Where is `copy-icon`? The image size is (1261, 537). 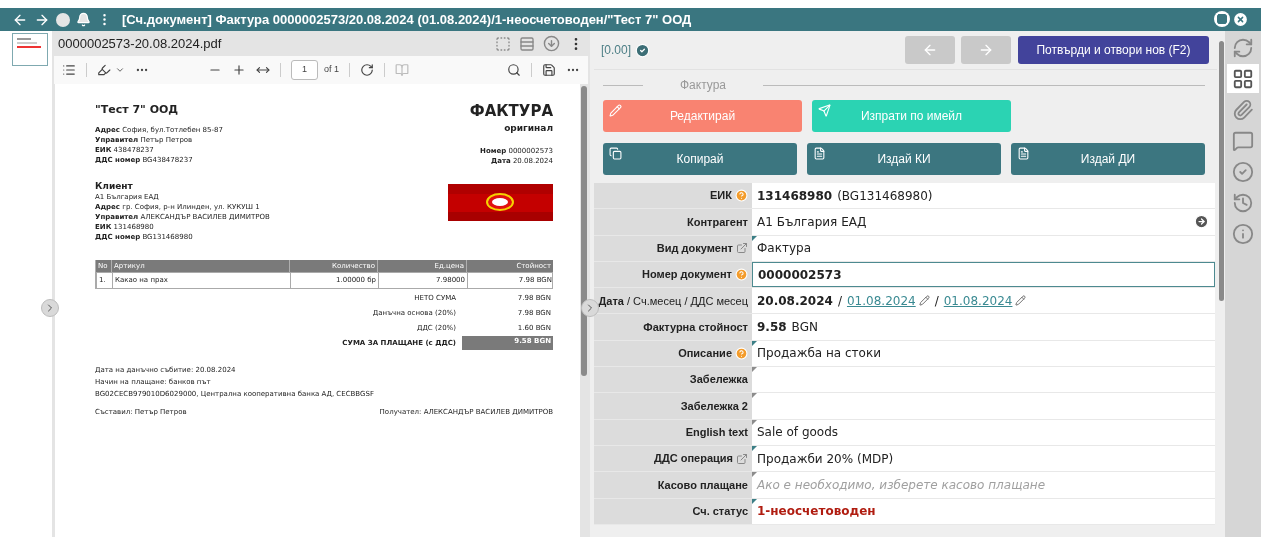 copy-icon is located at coordinates (615, 153).